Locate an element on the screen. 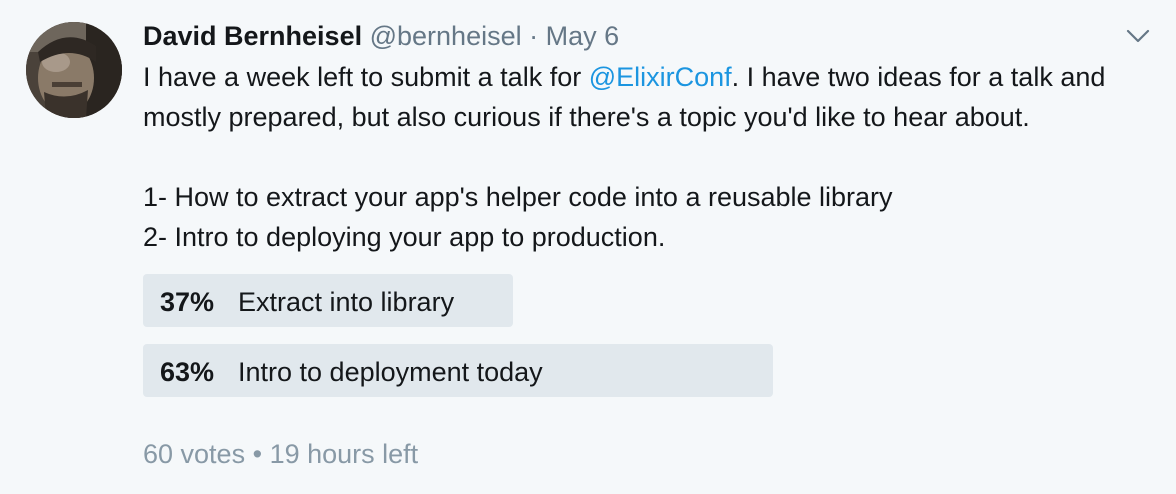  poll-footer: 60 votes • 19 hours left is located at coordinates (280, 454).